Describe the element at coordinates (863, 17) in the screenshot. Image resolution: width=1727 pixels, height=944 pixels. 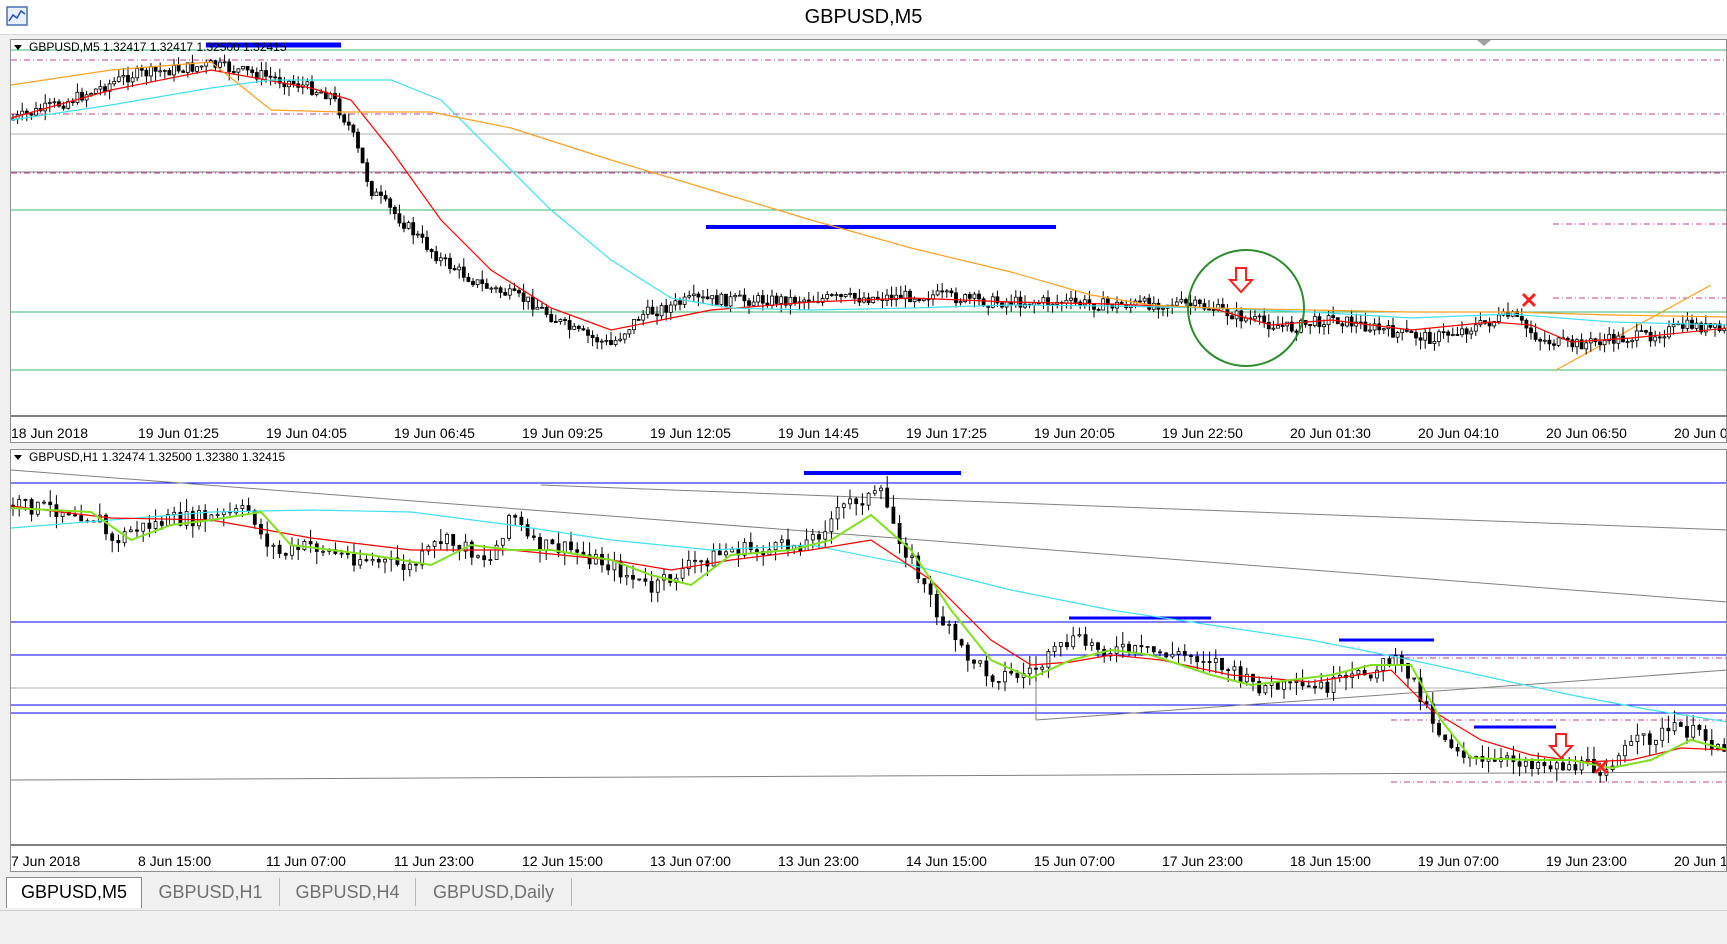
I see `window-titlebar: GBPUSD,M5` at that location.